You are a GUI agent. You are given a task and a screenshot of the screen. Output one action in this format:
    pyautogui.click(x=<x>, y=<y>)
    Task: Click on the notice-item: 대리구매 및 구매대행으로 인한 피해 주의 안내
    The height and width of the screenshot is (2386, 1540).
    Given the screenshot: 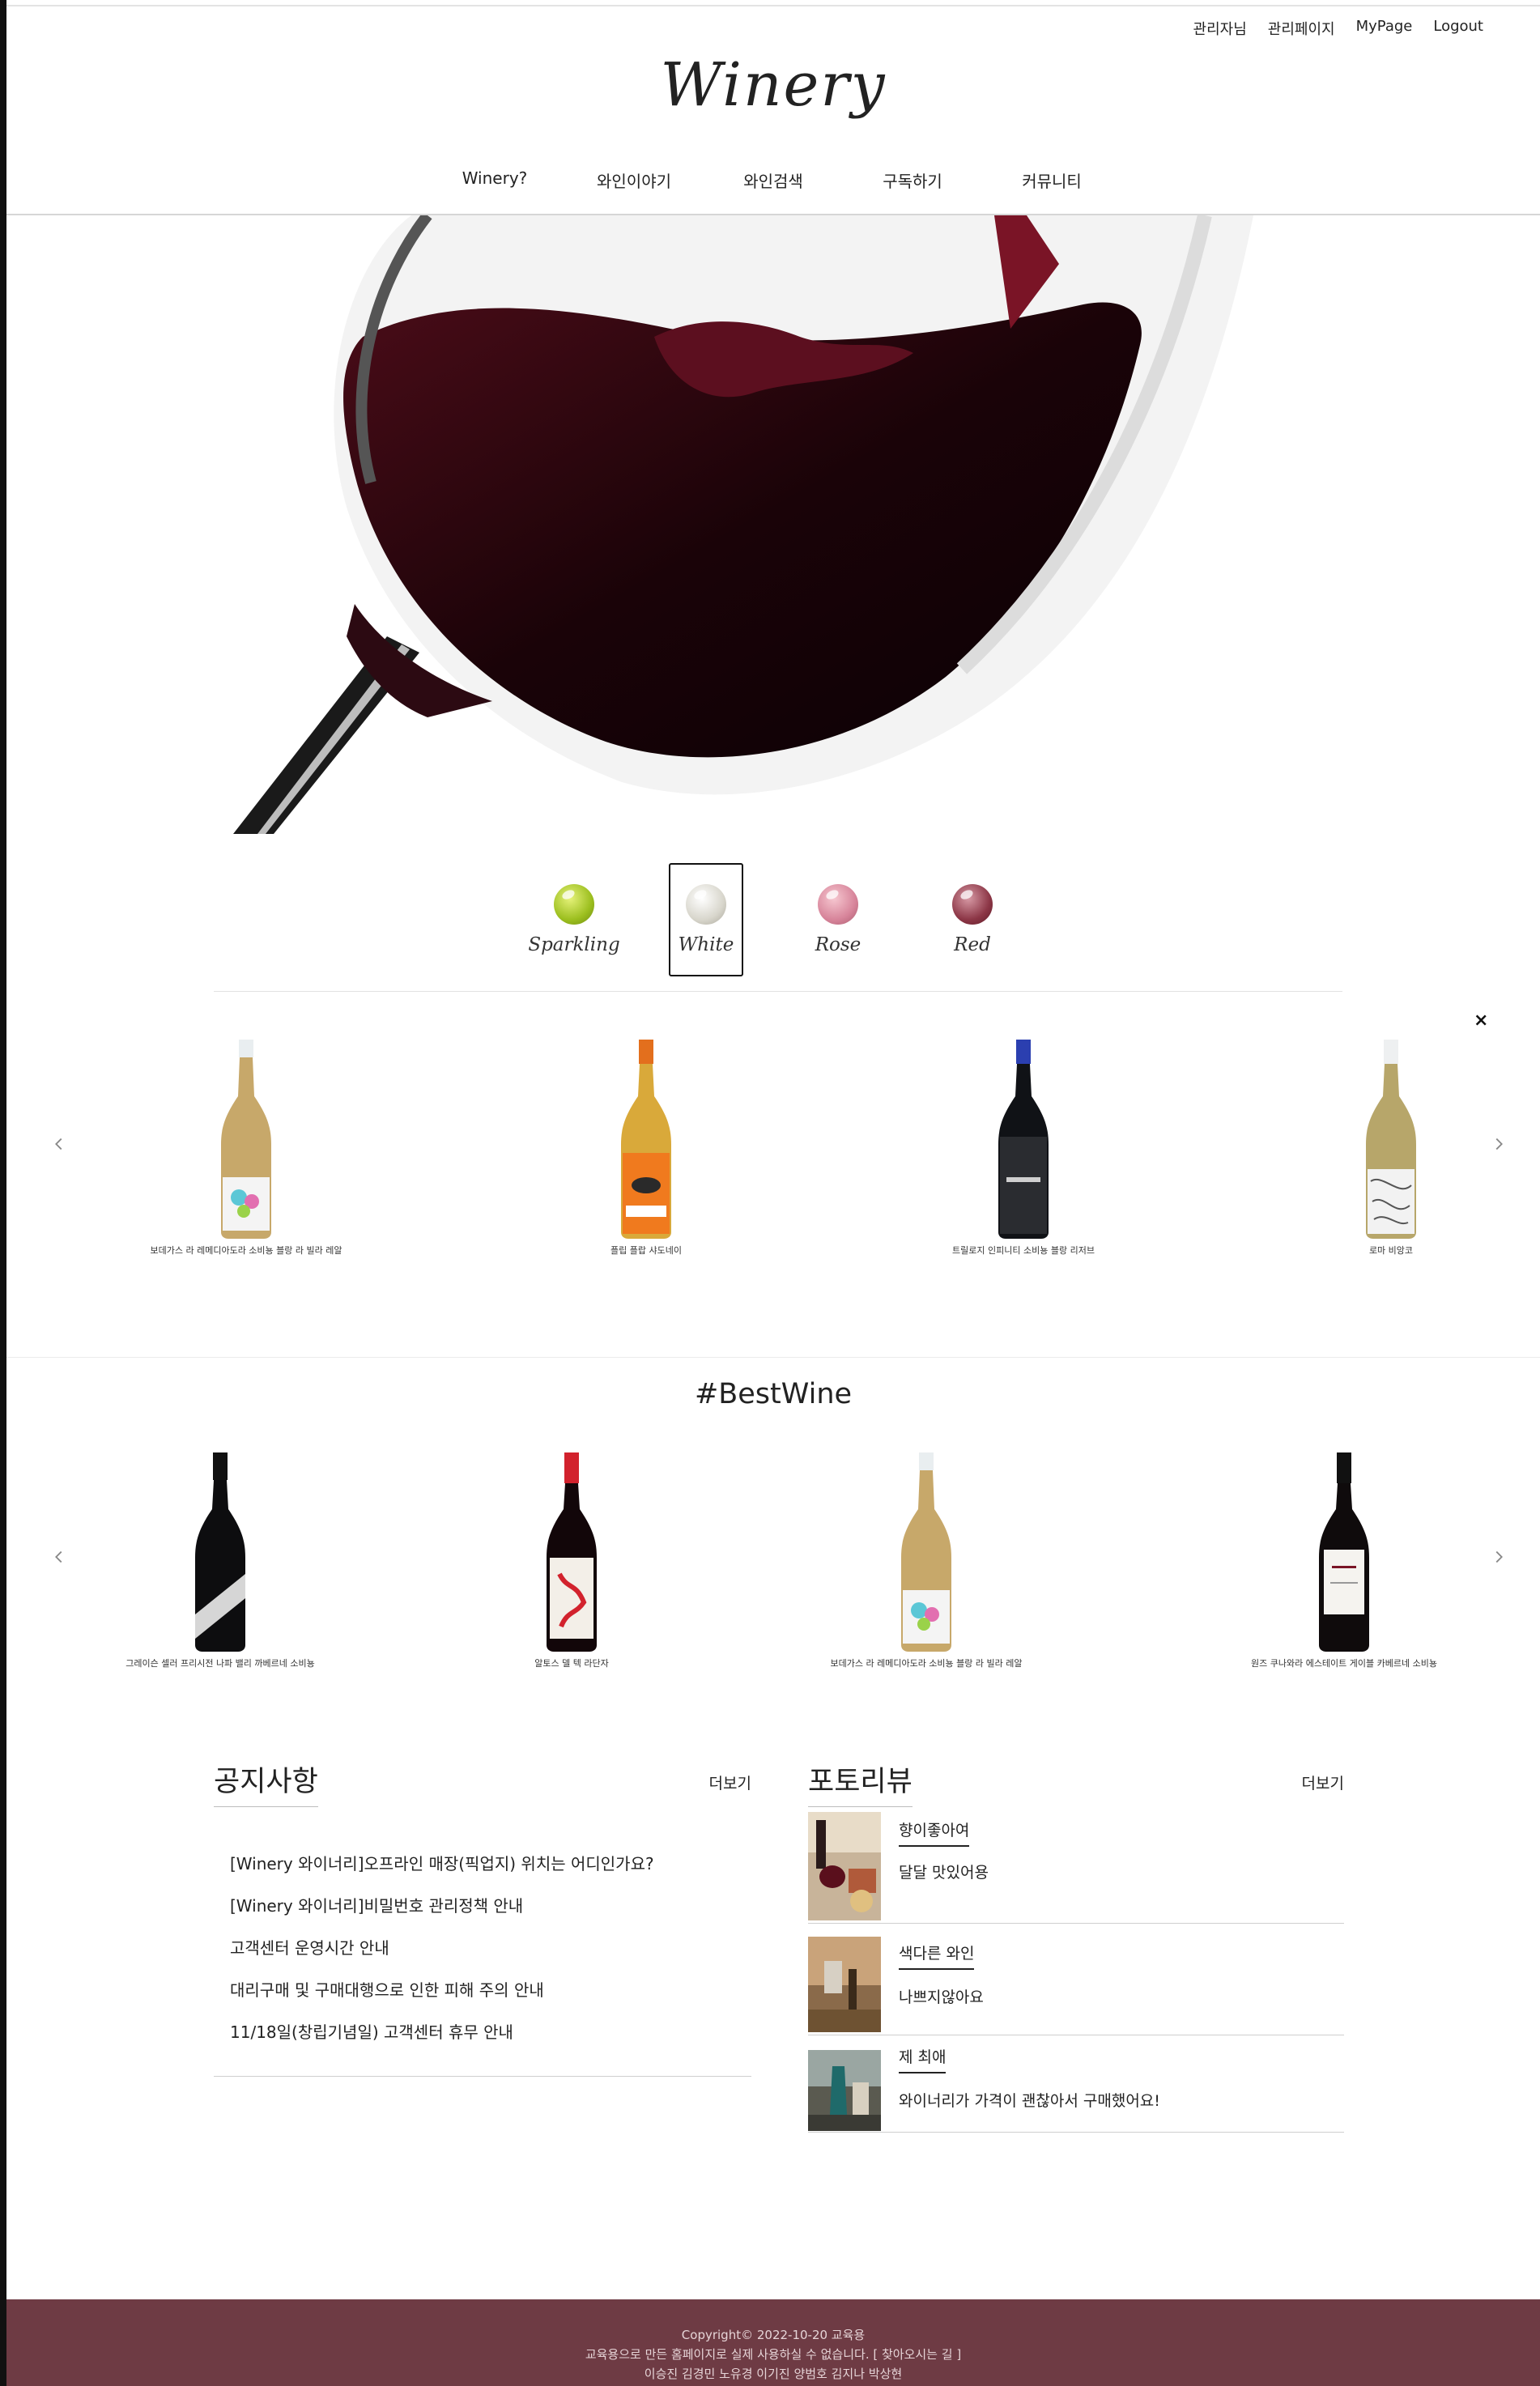 What is the action you would take?
    pyautogui.click(x=490, y=1990)
    